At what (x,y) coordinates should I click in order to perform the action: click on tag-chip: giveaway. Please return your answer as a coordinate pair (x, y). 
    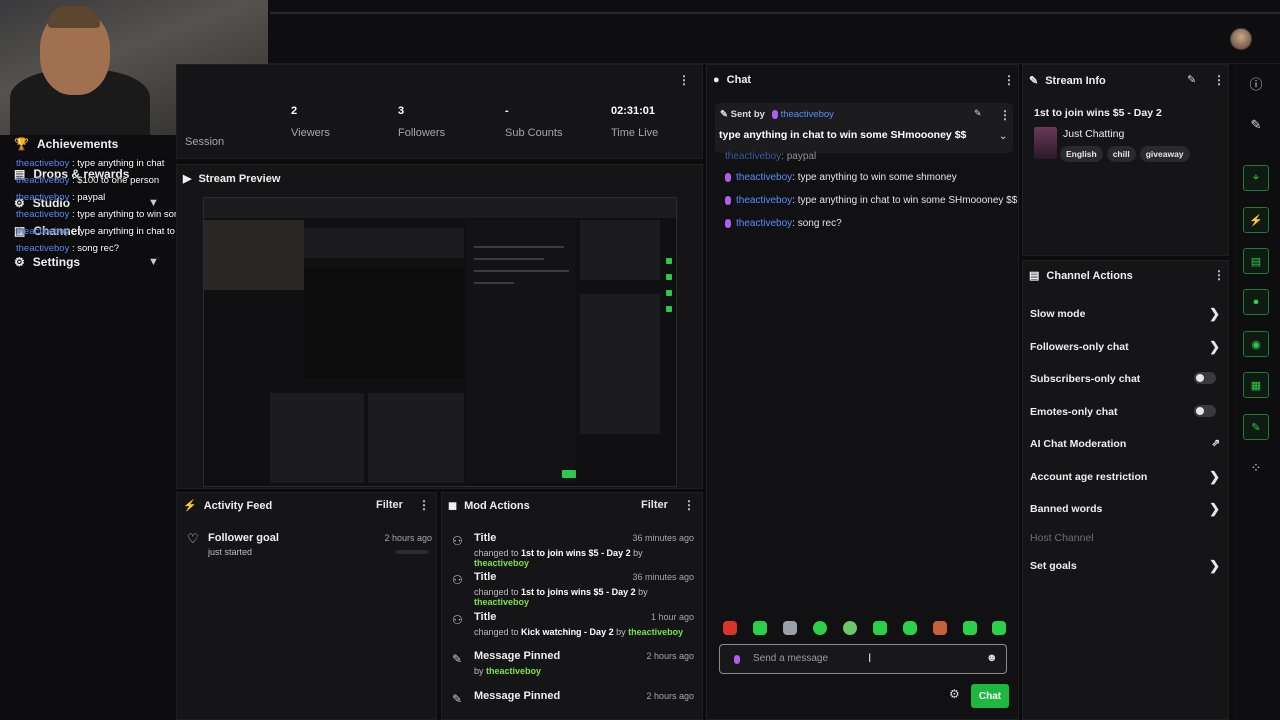
    Looking at the image, I should click on (1164, 154).